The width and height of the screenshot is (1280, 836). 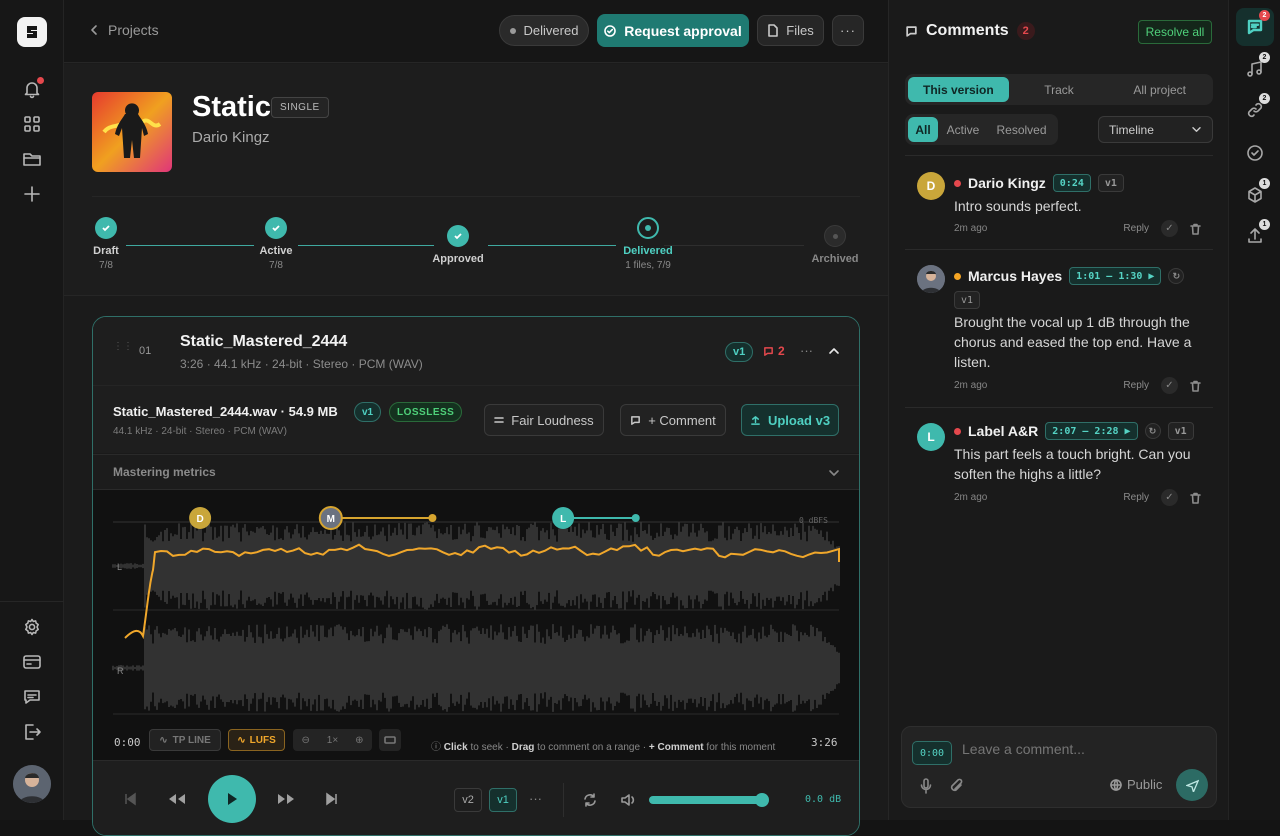 I want to click on release-artist: Dario Kingz, so click(x=231, y=137).